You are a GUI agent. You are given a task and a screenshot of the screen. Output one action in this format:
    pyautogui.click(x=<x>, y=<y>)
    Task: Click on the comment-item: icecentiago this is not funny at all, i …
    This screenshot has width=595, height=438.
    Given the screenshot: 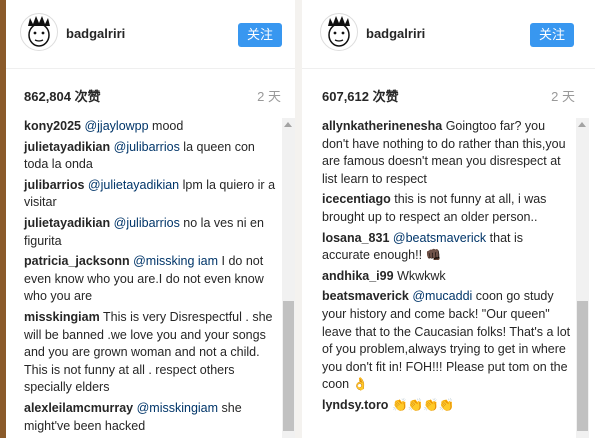 What is the action you would take?
    pyautogui.click(x=446, y=208)
    